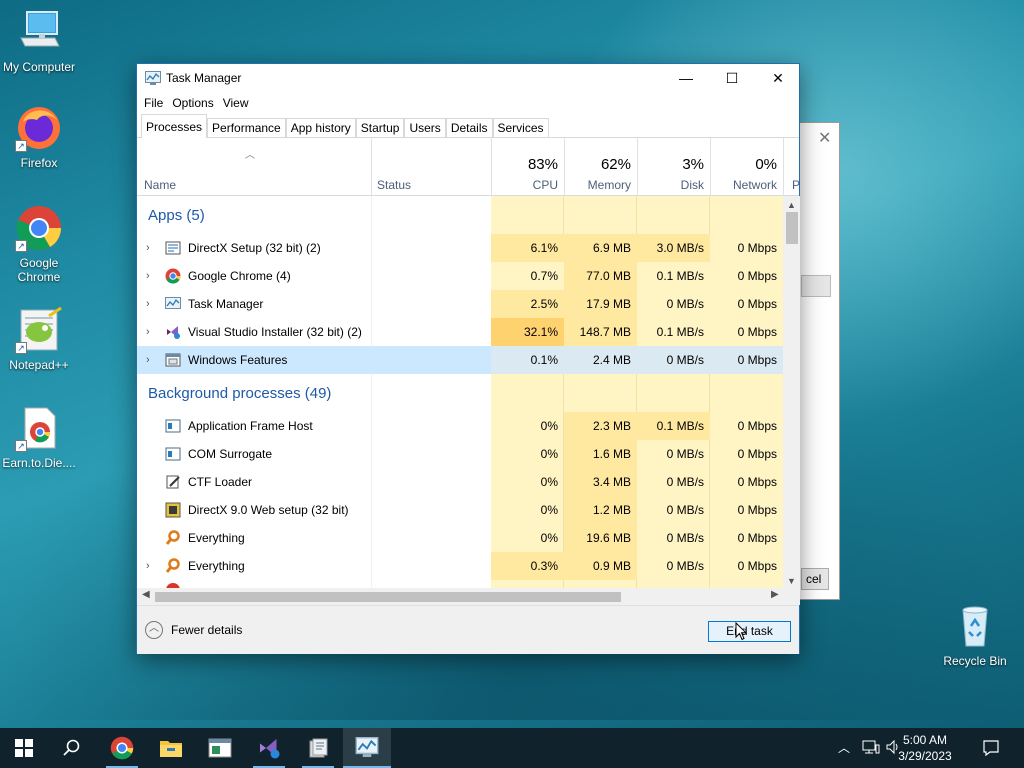 The image size is (1024, 768). What do you see at coordinates (791, 392) in the screenshot?
I see `vertical-scrollbar: ▲ ▼` at bounding box center [791, 392].